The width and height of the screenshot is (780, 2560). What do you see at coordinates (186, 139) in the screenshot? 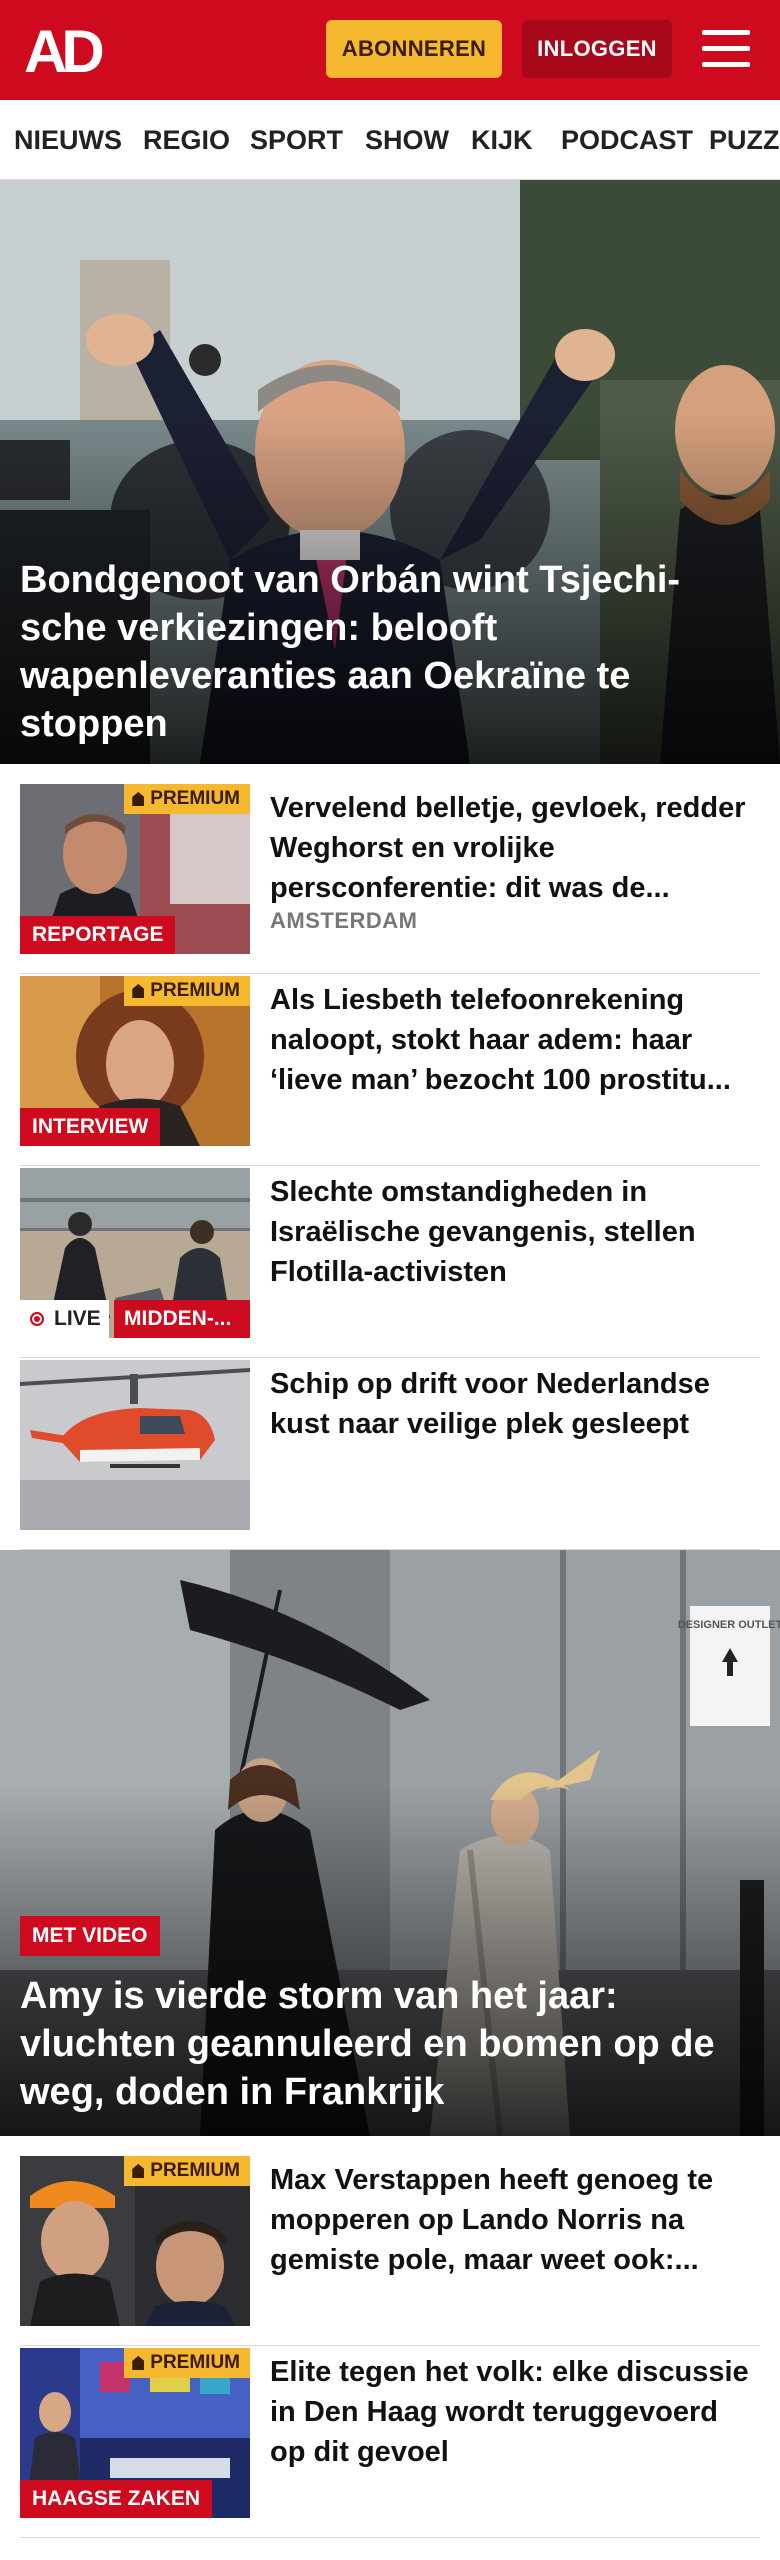
I see `nav-item-regio: REGIO` at bounding box center [186, 139].